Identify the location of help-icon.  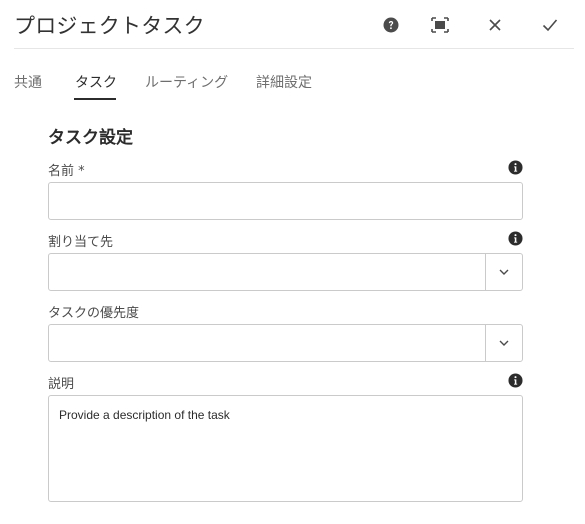
(391, 25).